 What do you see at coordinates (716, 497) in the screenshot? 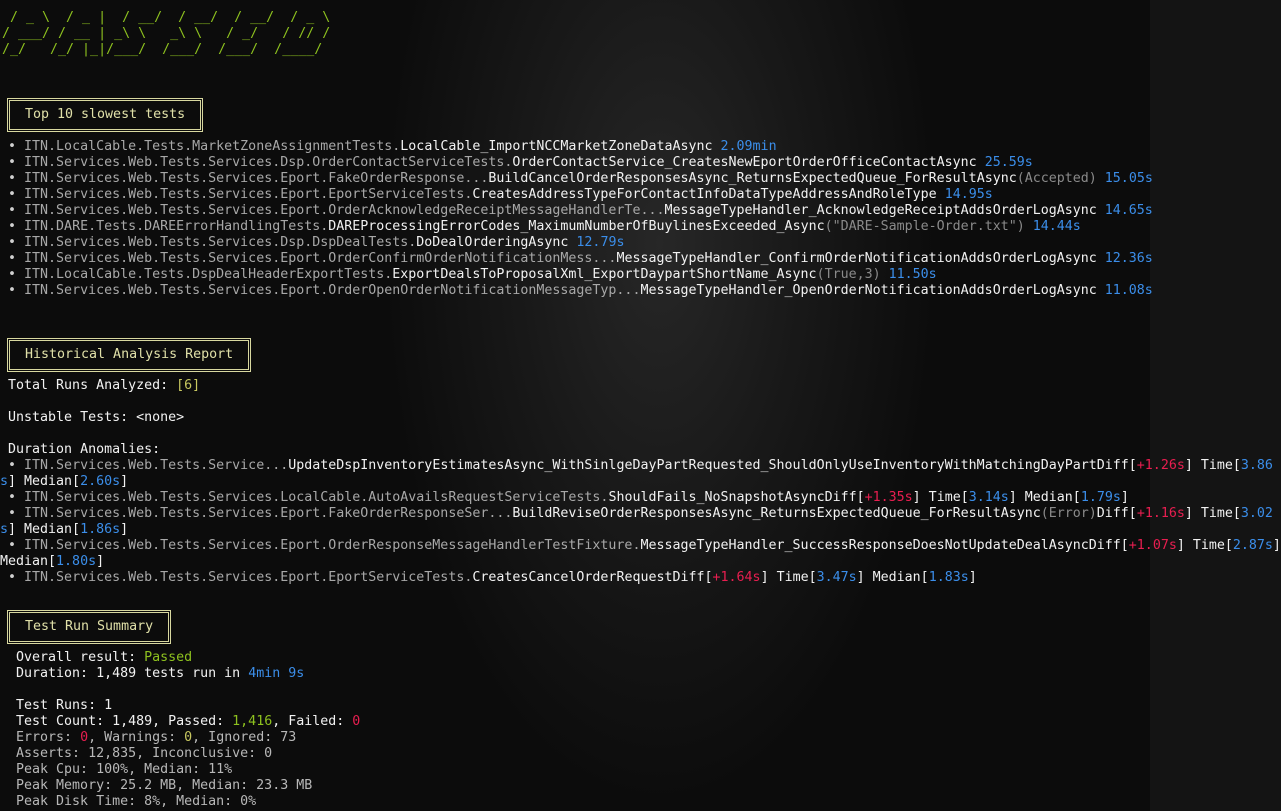
I see `test-method: ShouldFails_NoSnapshotAsync` at bounding box center [716, 497].